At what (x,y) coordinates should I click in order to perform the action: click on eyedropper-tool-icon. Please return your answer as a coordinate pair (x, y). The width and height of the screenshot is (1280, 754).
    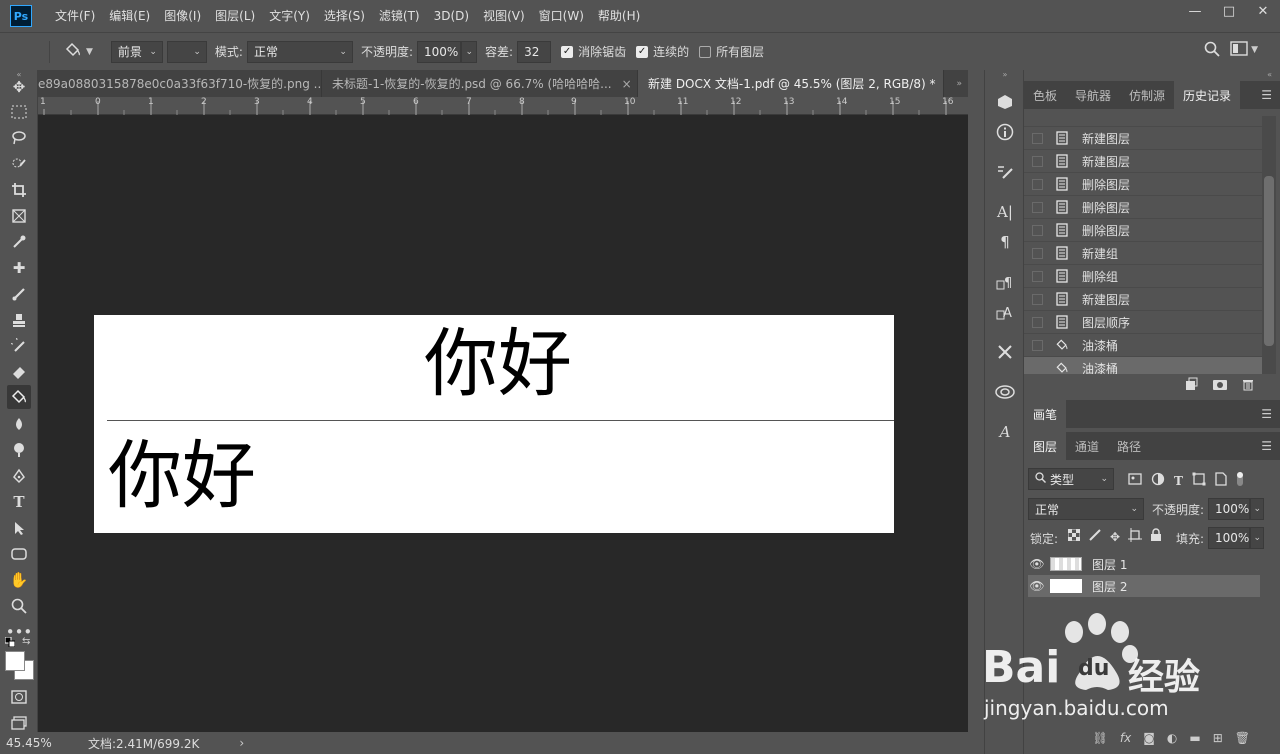
    Looking at the image, I should click on (19, 242).